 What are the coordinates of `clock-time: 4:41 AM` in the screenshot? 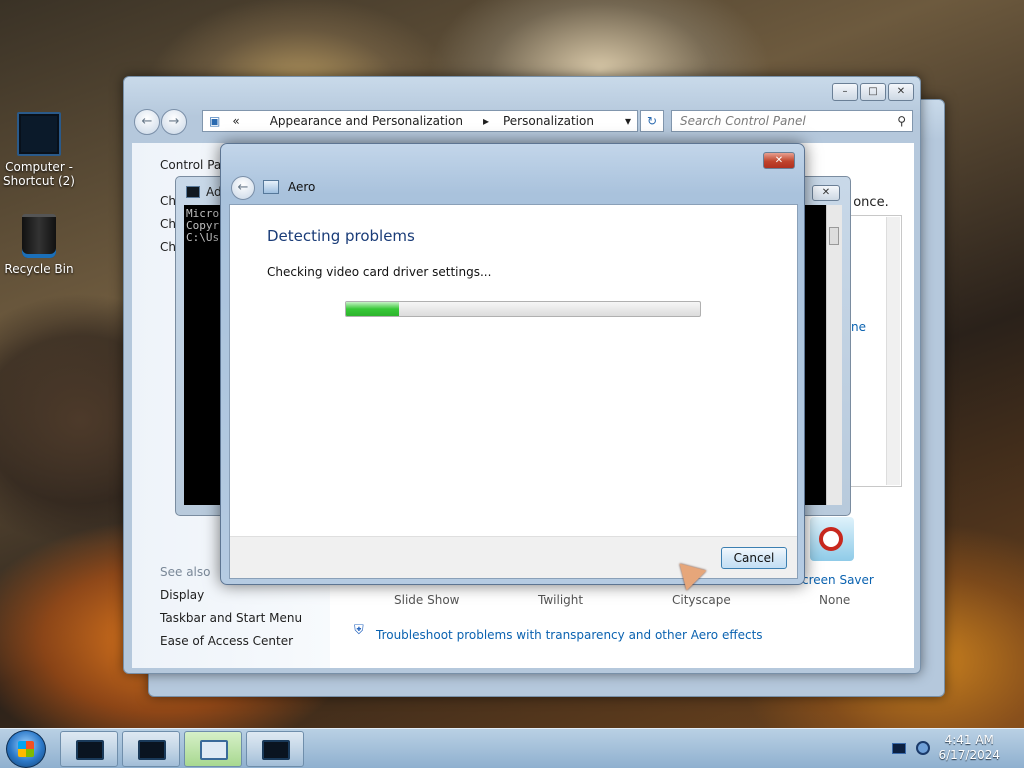 It's located at (969, 740).